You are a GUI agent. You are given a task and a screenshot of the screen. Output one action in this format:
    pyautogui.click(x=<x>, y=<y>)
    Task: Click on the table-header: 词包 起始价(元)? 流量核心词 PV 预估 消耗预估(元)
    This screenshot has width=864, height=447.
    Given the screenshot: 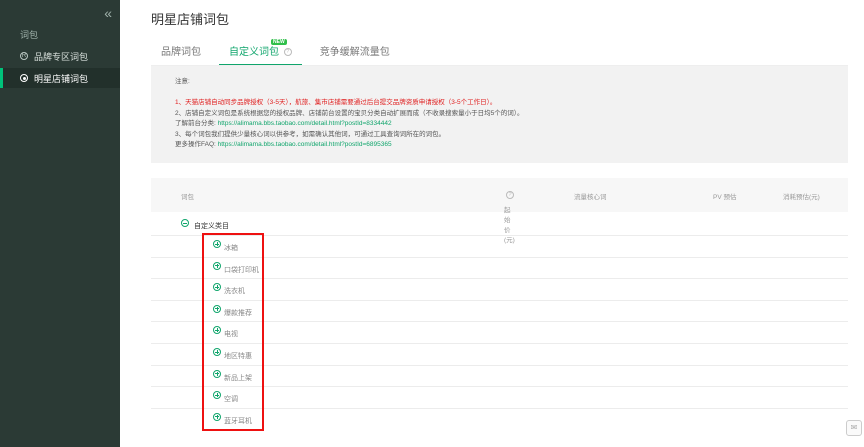 What is the action you would take?
    pyautogui.click(x=499, y=211)
    